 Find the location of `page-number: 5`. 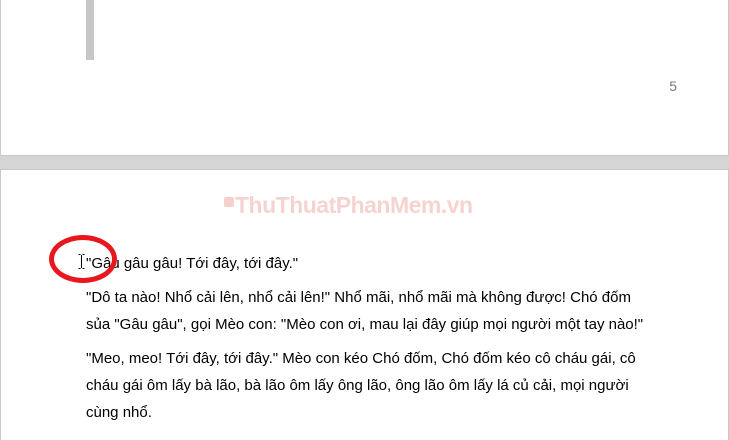

page-number: 5 is located at coordinates (673, 86).